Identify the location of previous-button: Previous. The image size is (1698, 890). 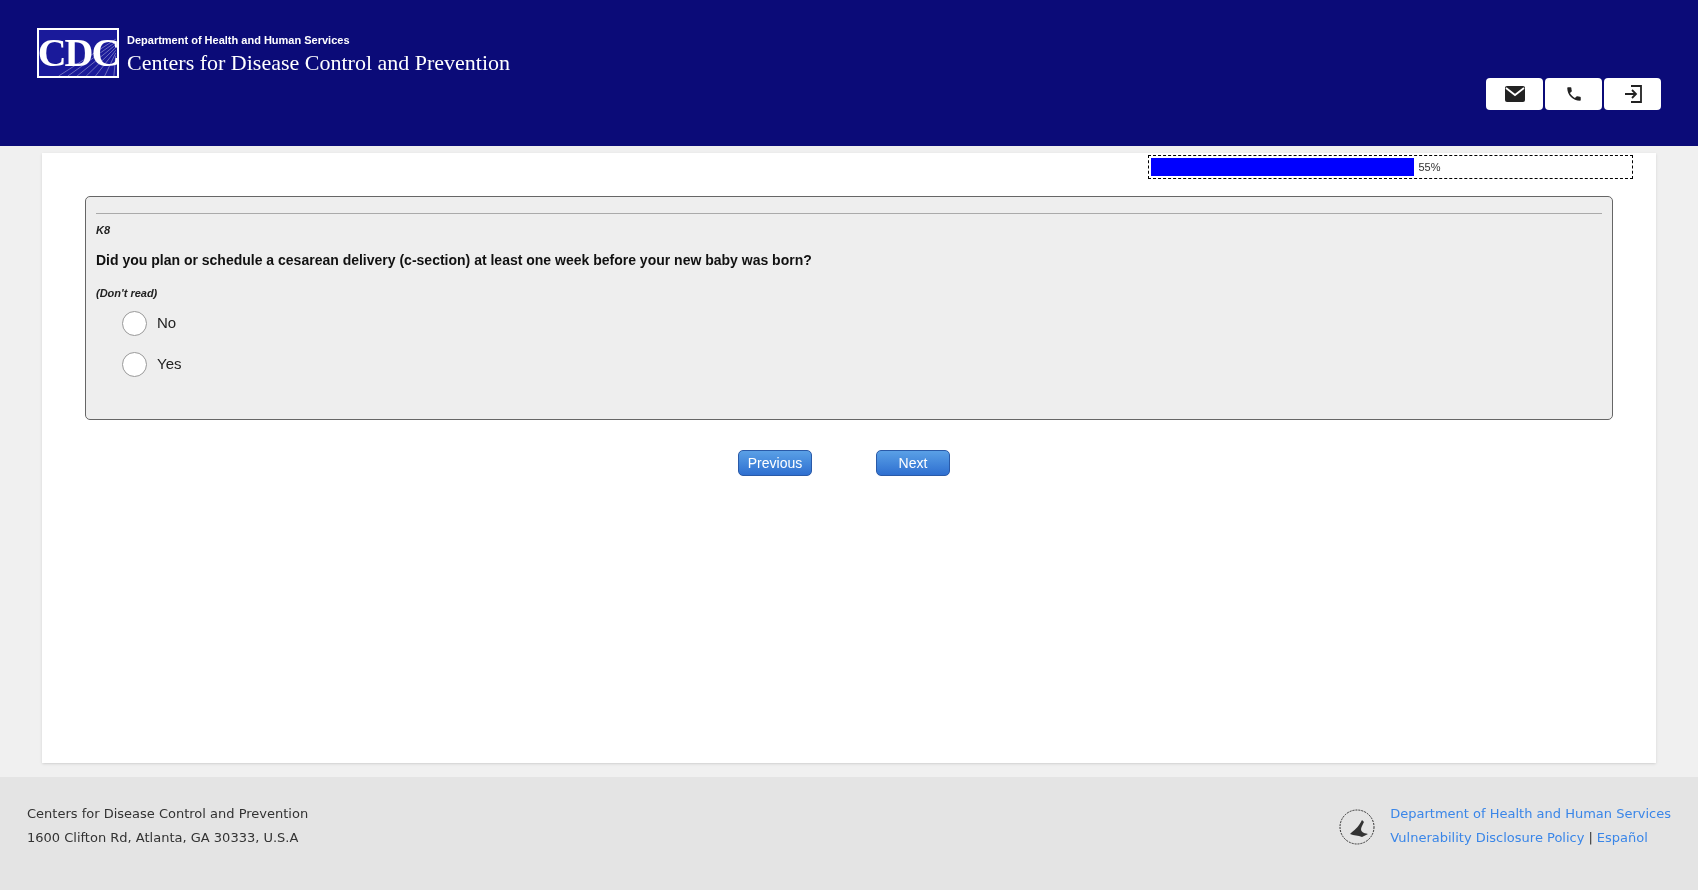
(775, 463).